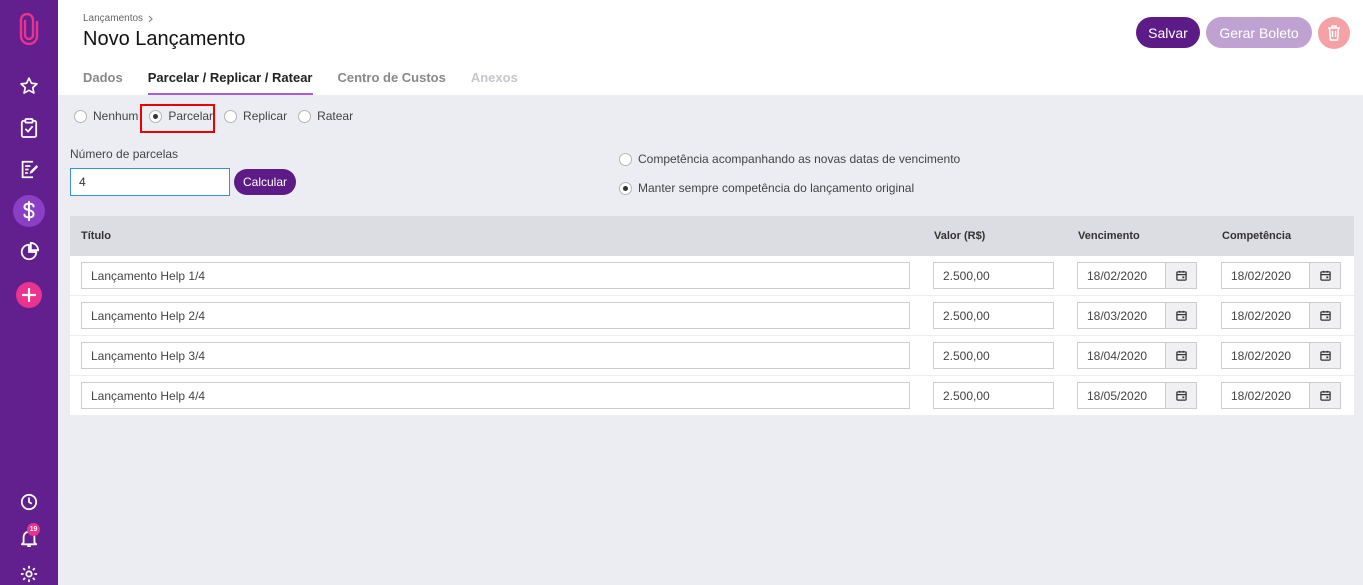 The image size is (1363, 585). I want to click on radio-ratear: Ratear, so click(325, 116).